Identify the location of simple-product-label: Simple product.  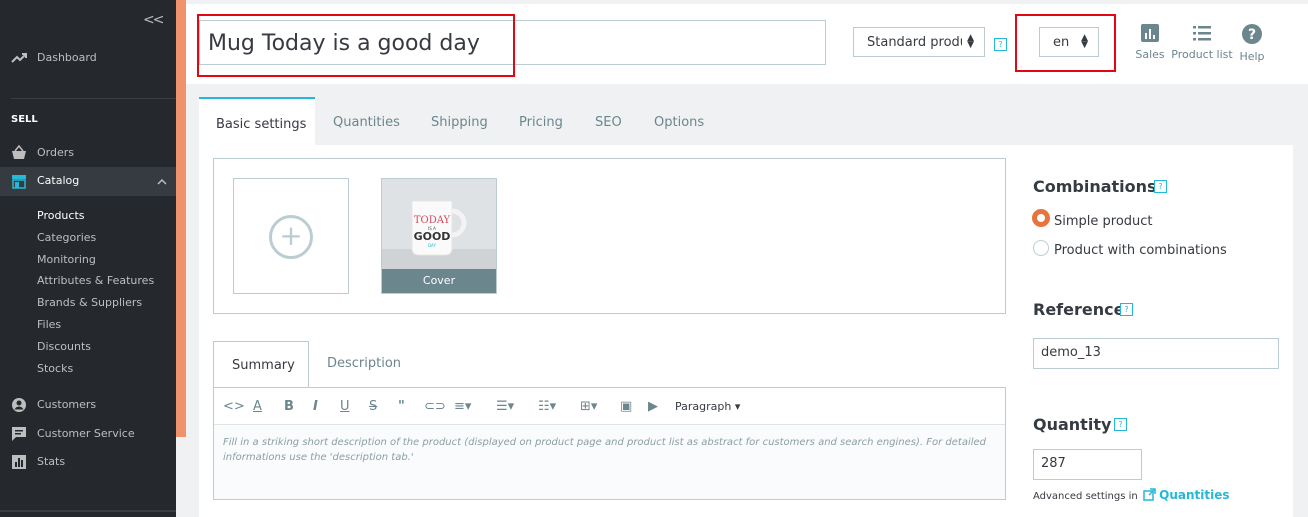
(1103, 221).